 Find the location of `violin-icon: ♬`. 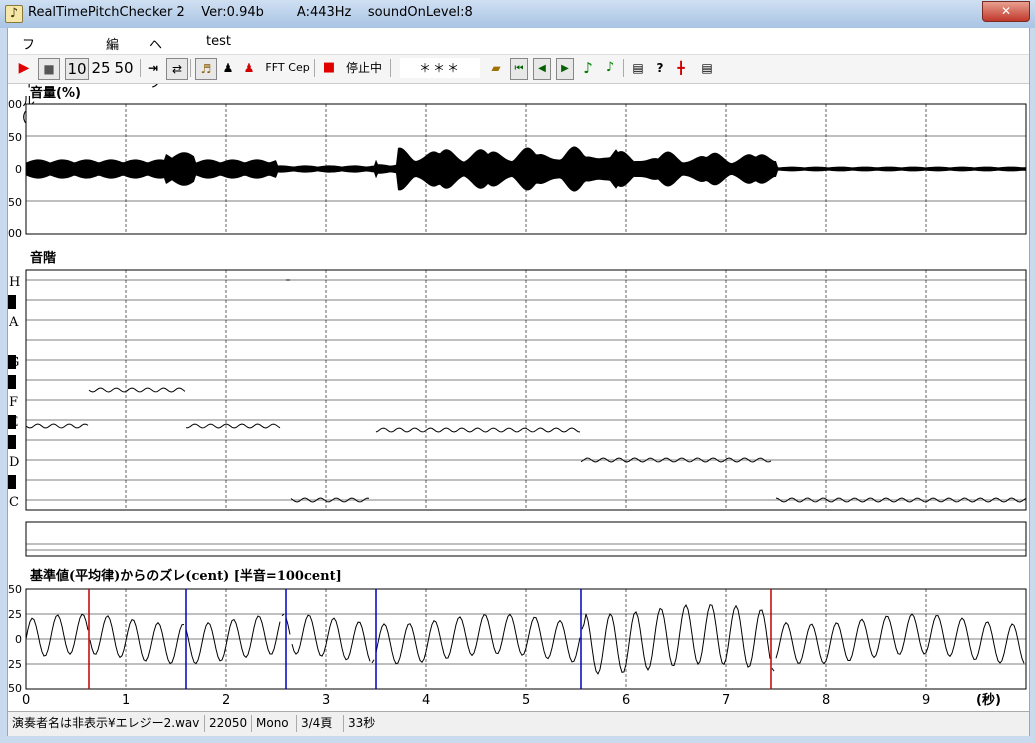

violin-icon: ♬ is located at coordinates (206, 69).